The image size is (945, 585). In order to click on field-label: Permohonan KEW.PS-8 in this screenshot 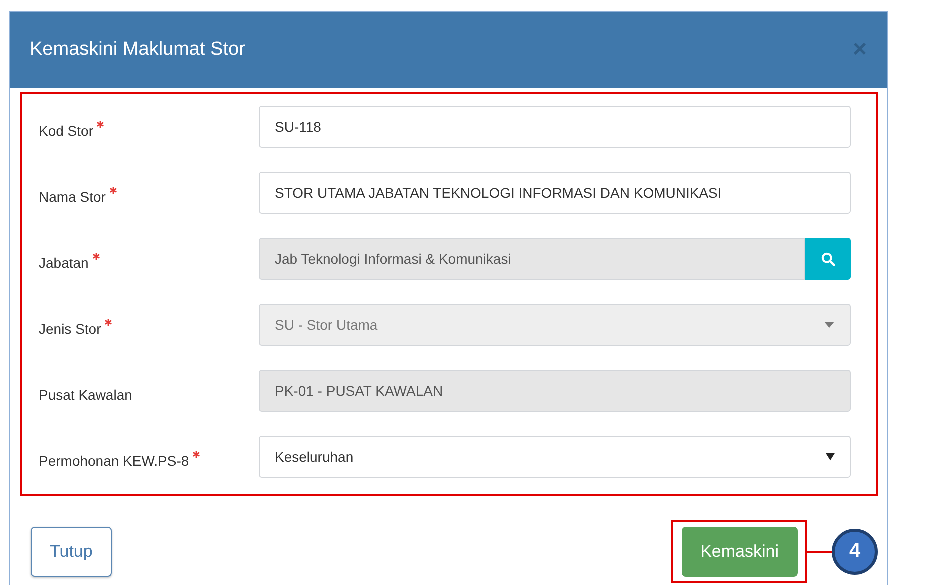, I will do `click(114, 461)`.